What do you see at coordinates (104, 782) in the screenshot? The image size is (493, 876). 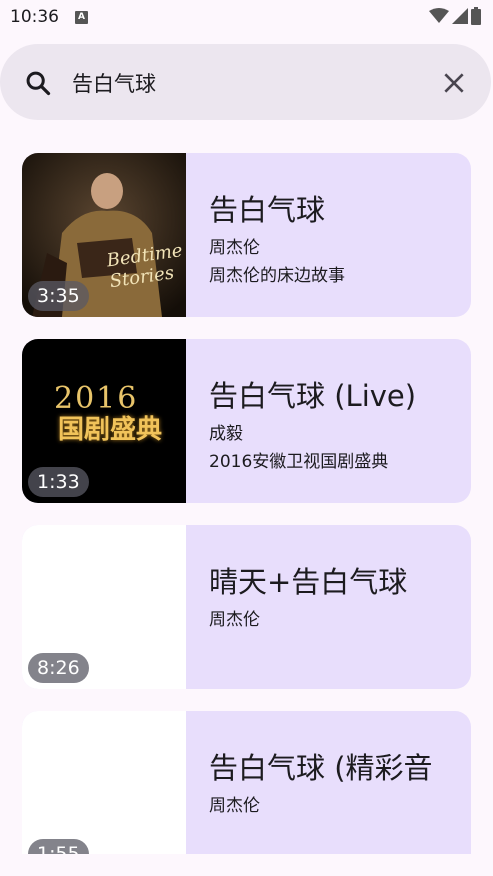 I see `album-art: 1:55` at bounding box center [104, 782].